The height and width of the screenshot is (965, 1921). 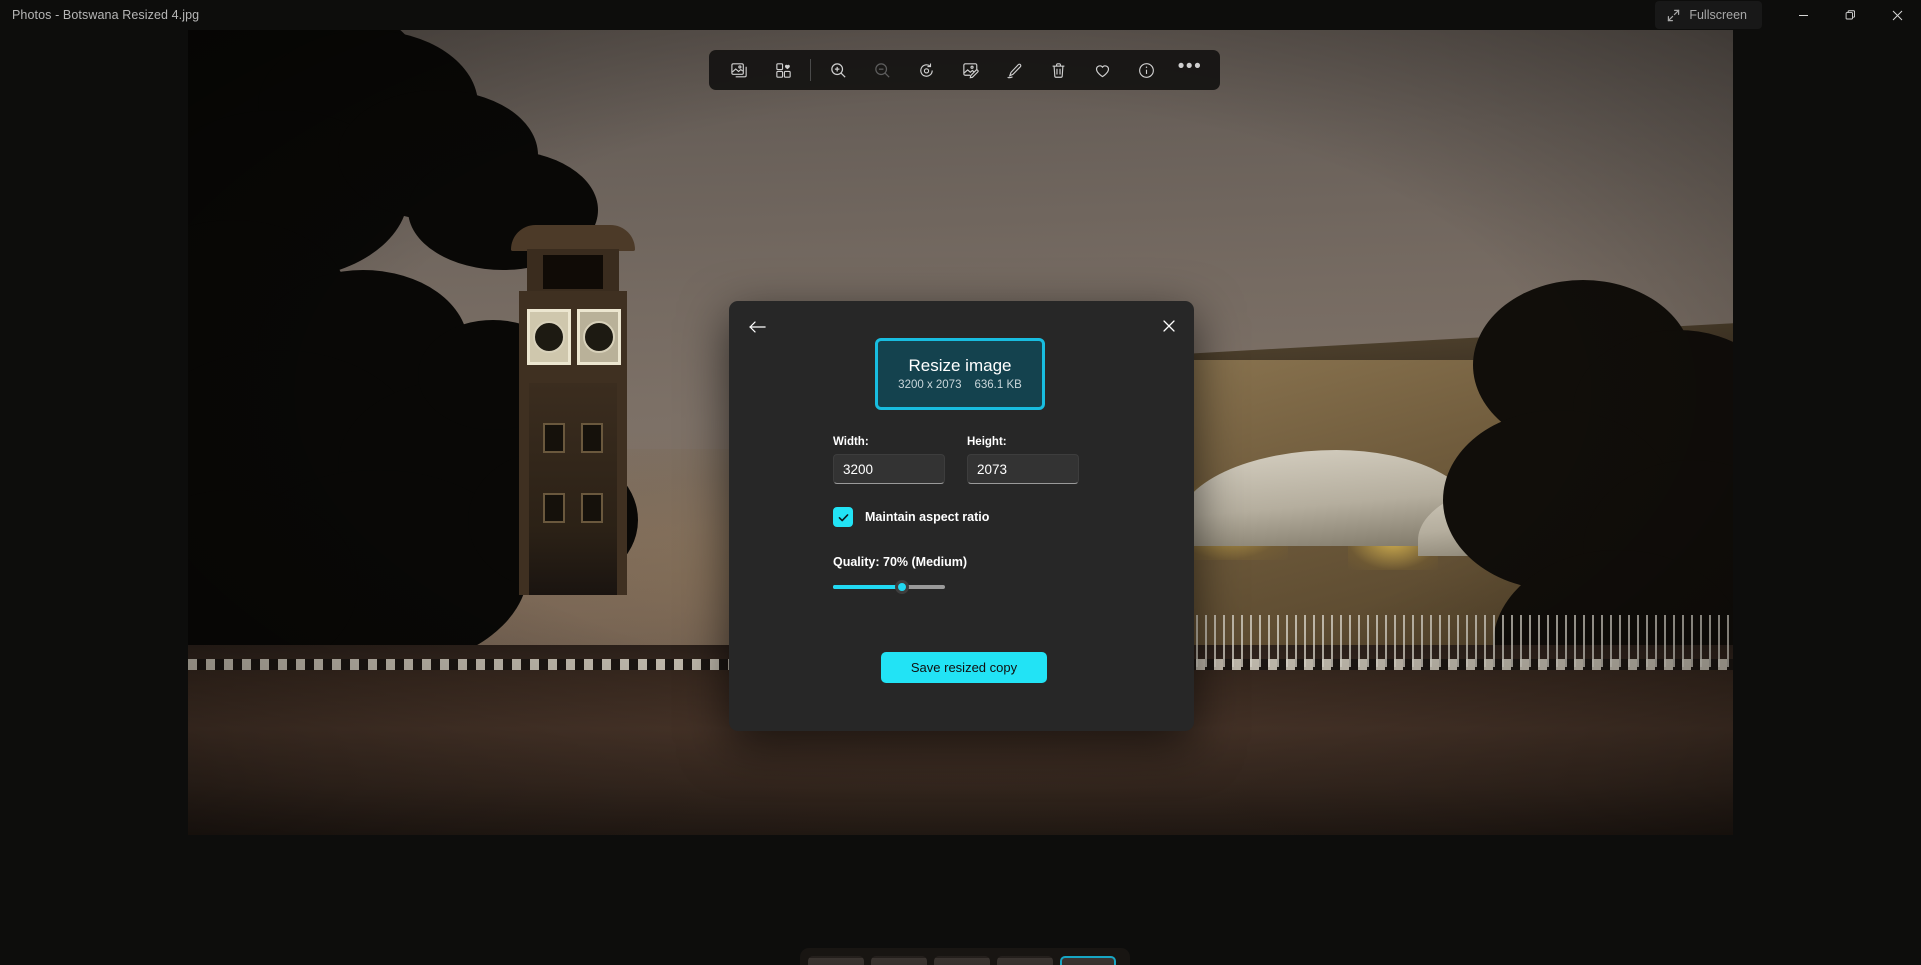 What do you see at coordinates (987, 442) in the screenshot?
I see `height-label: Height:` at bounding box center [987, 442].